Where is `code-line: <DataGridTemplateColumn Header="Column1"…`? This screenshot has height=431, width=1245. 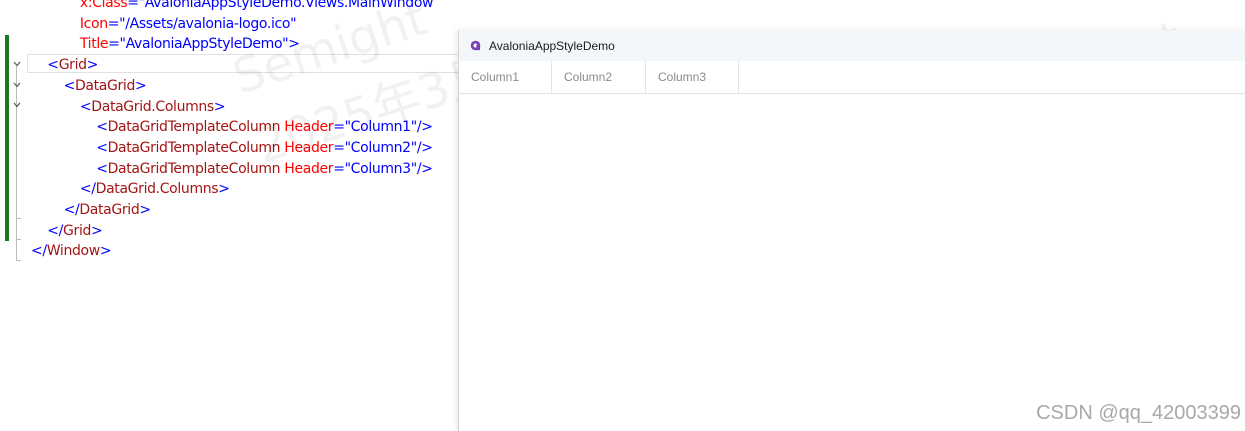 code-line: <DataGridTemplateColumn Header="Column1"… is located at coordinates (264, 127).